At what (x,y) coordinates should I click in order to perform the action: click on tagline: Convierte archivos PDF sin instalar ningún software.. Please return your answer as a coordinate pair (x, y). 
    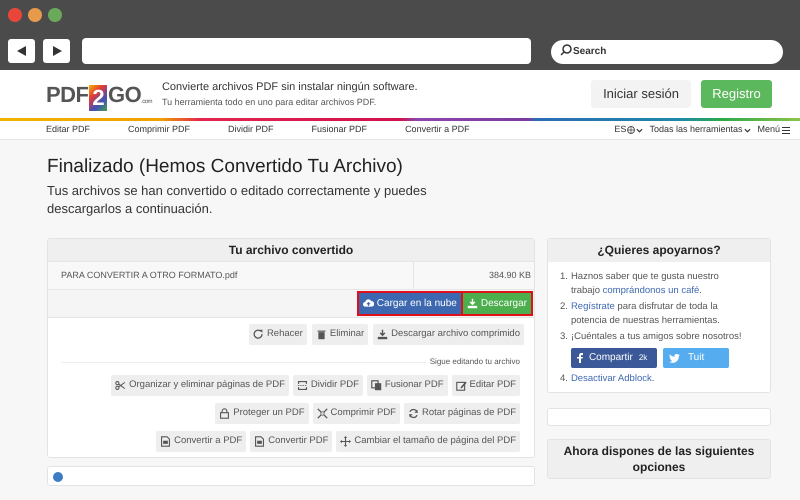
    Looking at the image, I should click on (290, 87).